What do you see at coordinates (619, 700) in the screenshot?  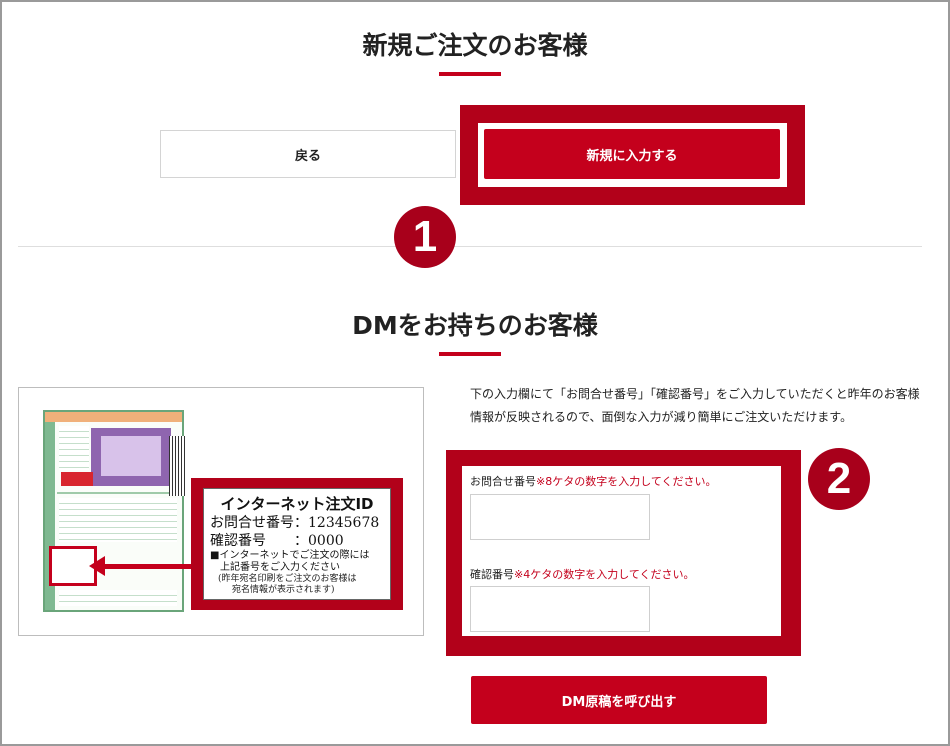 I see `load-dm-button: DM原稿を呼び出す` at bounding box center [619, 700].